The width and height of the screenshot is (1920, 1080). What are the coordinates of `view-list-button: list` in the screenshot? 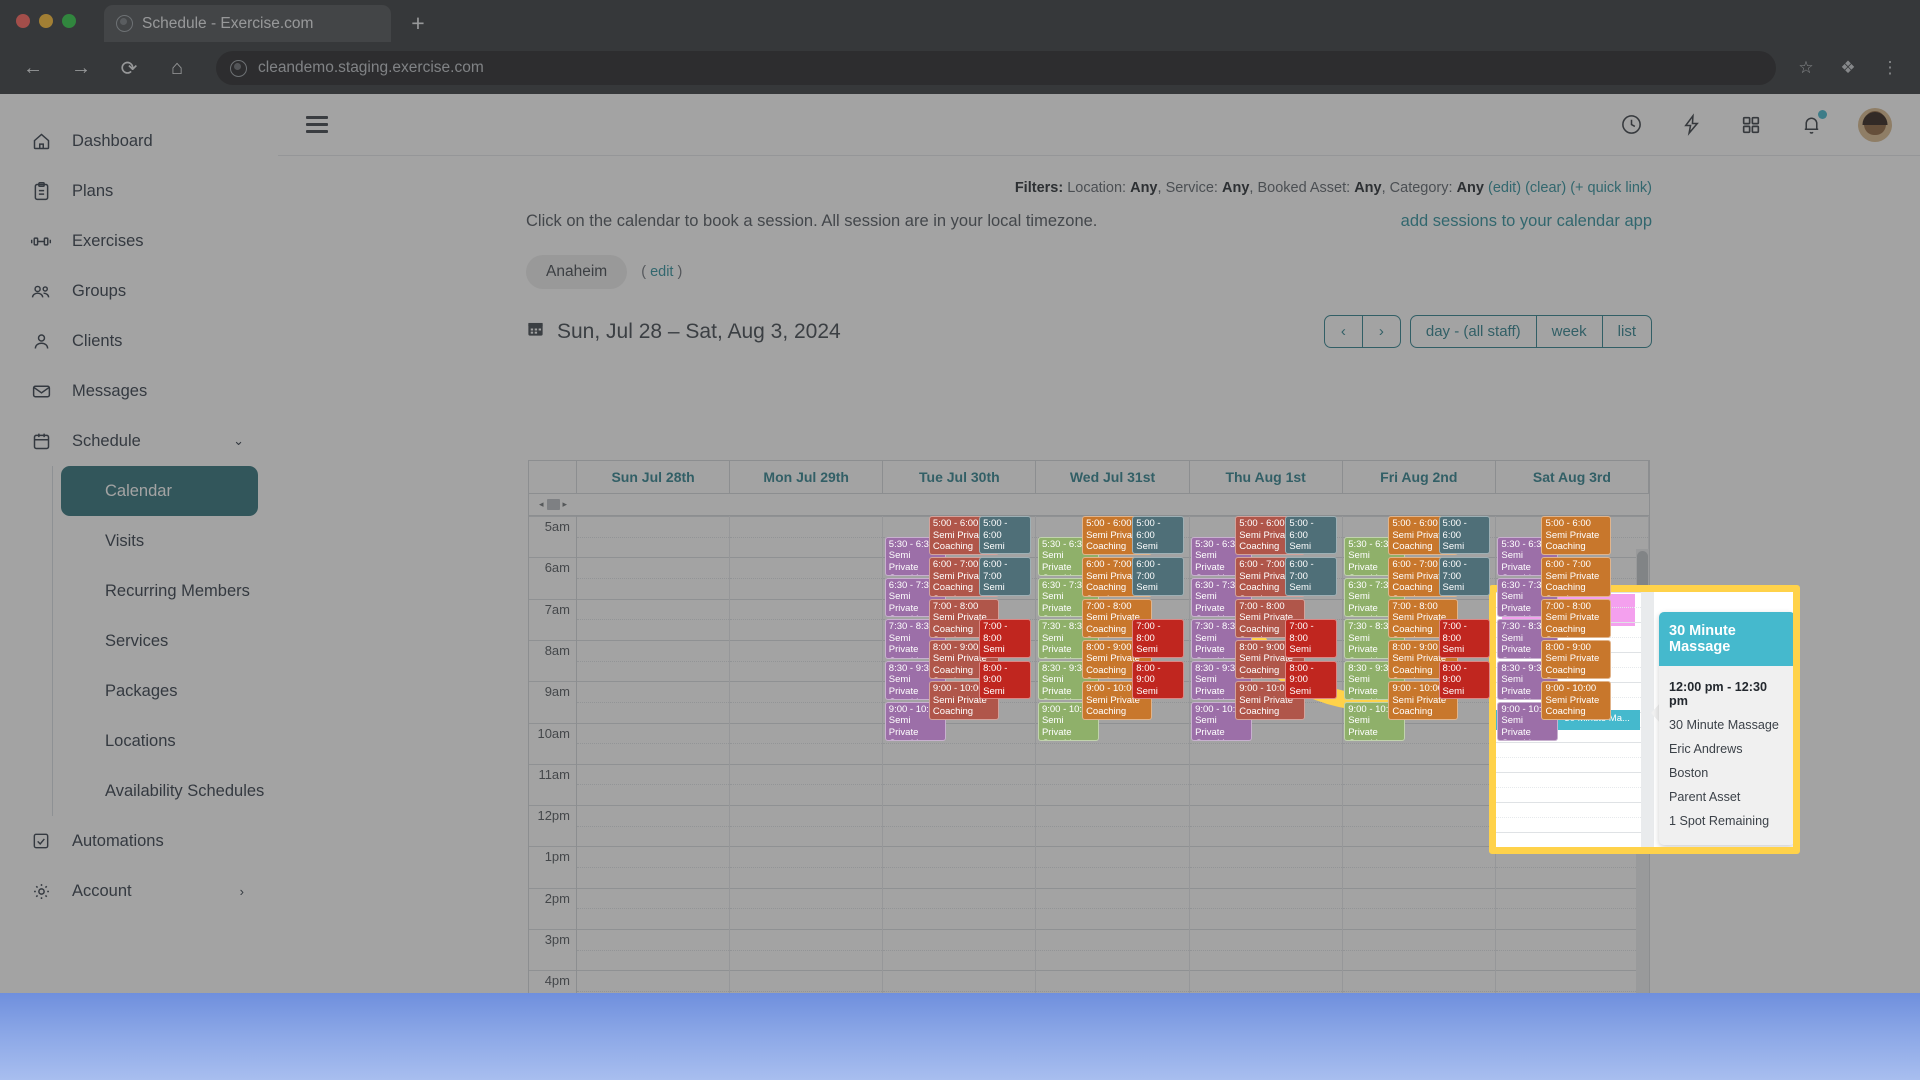 It's located at (1627, 331).